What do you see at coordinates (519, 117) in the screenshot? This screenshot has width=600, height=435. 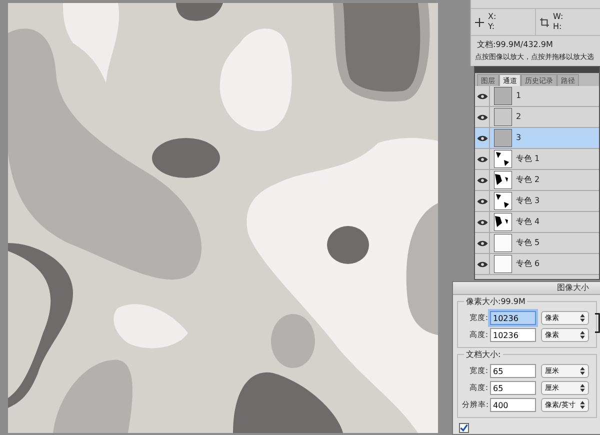 I see `channel-name: 2` at bounding box center [519, 117].